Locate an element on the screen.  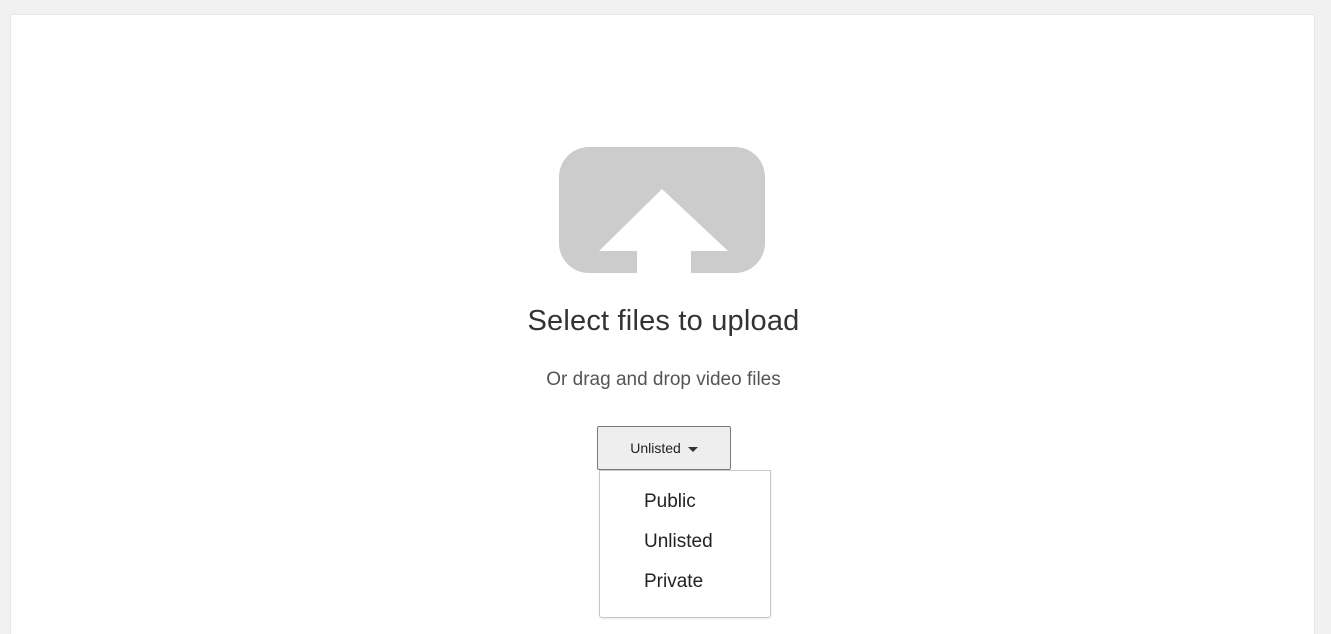
privacy-option-unlisted: Unlisted is located at coordinates (678, 542).